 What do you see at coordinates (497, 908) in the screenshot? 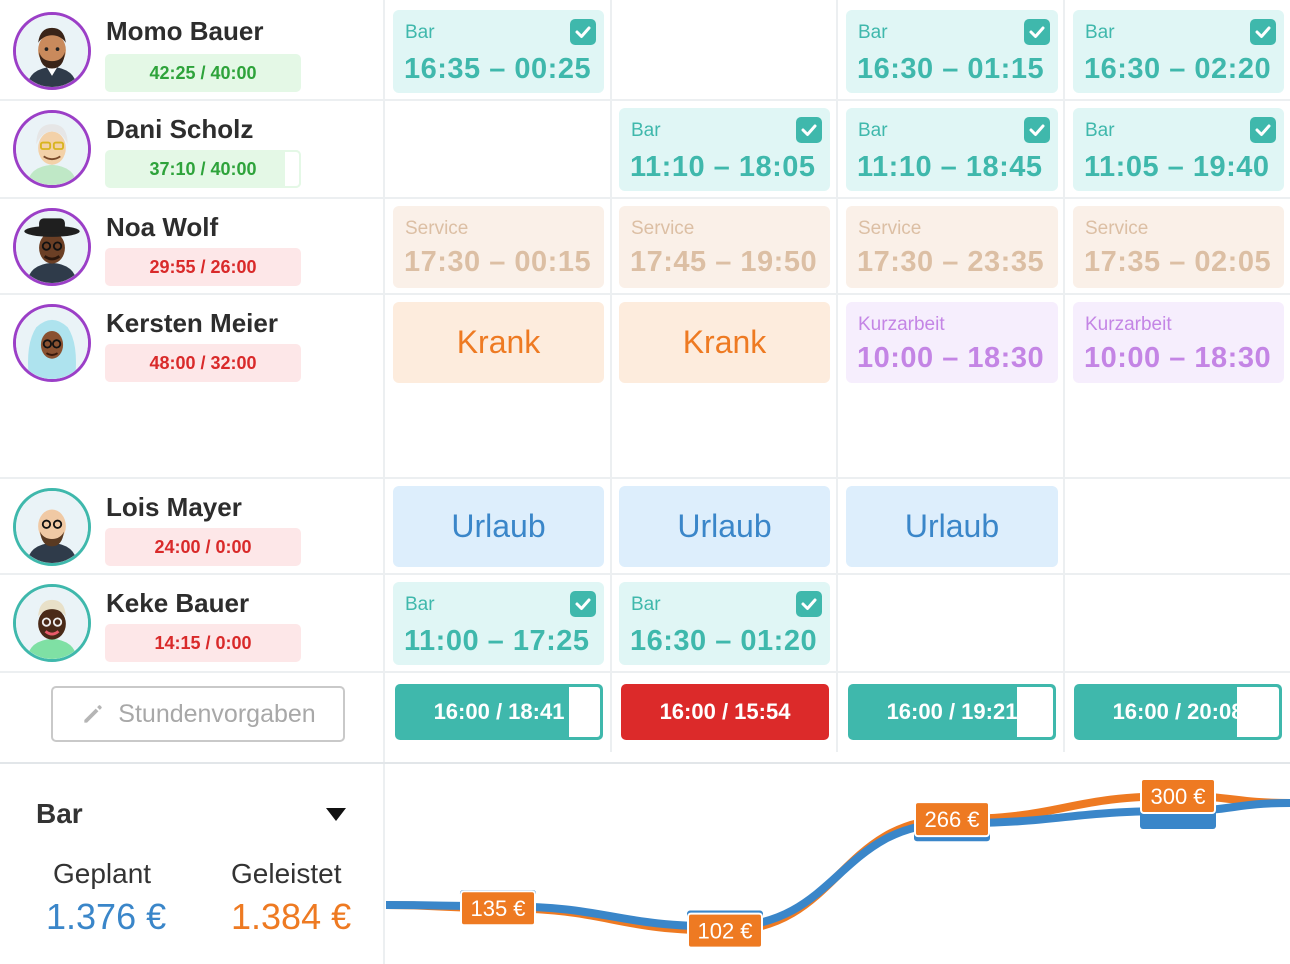
I see `data-label-text: 135 €` at bounding box center [497, 908].